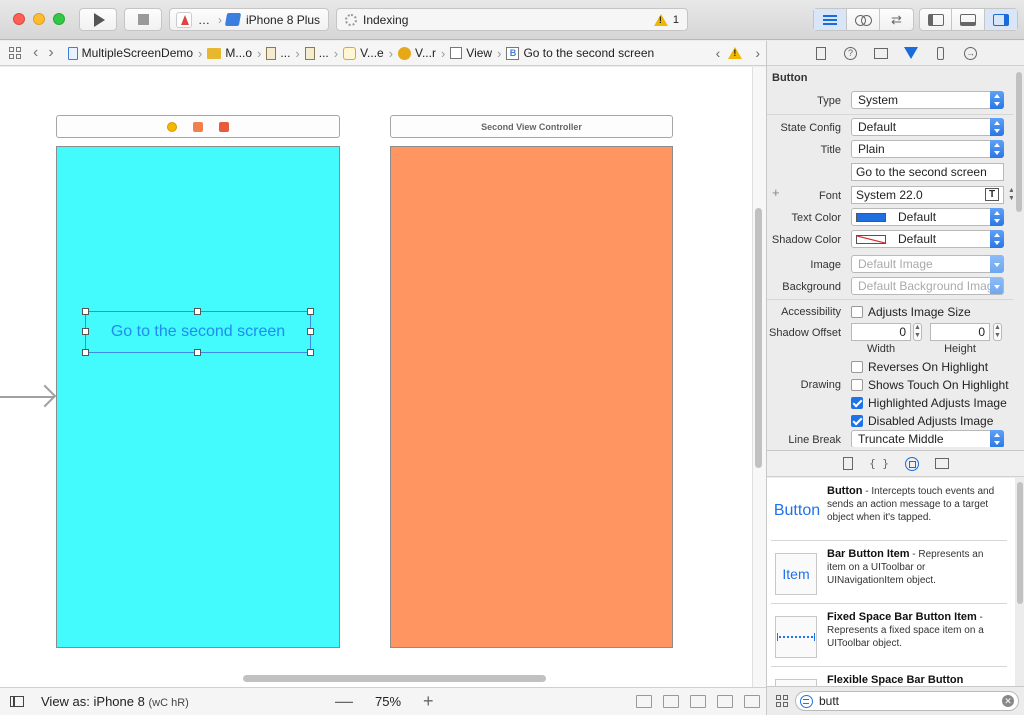 Image resolution: width=1024 pixels, height=715 pixels. Describe the element at coordinates (927, 286) in the screenshot. I see `background-combo: Default Background Imag` at that location.